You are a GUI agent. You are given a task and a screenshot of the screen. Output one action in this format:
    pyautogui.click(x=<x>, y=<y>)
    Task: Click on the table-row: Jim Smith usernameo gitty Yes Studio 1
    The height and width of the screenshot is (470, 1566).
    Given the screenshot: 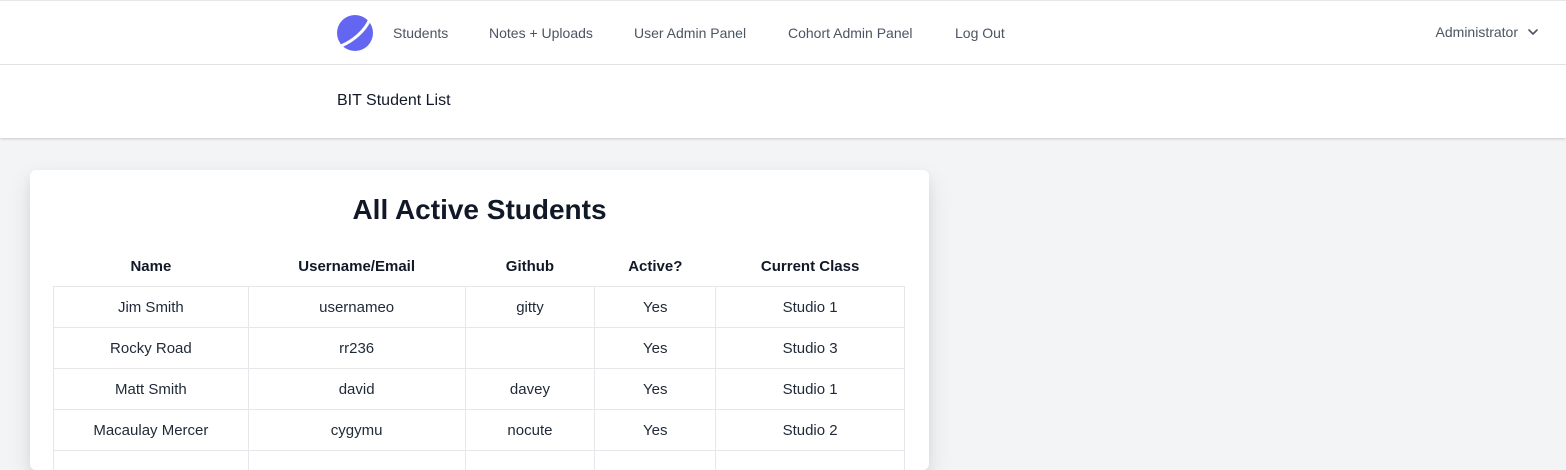 What is the action you would take?
    pyautogui.click(x=479, y=307)
    